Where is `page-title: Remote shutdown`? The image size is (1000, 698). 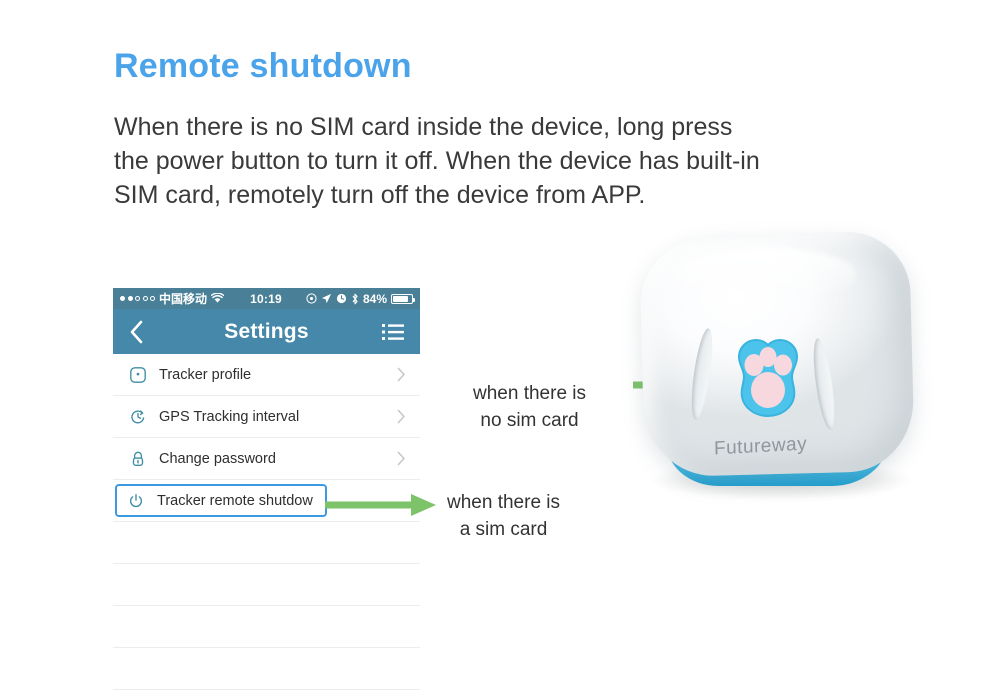 page-title: Remote shutdown is located at coordinates (263, 66).